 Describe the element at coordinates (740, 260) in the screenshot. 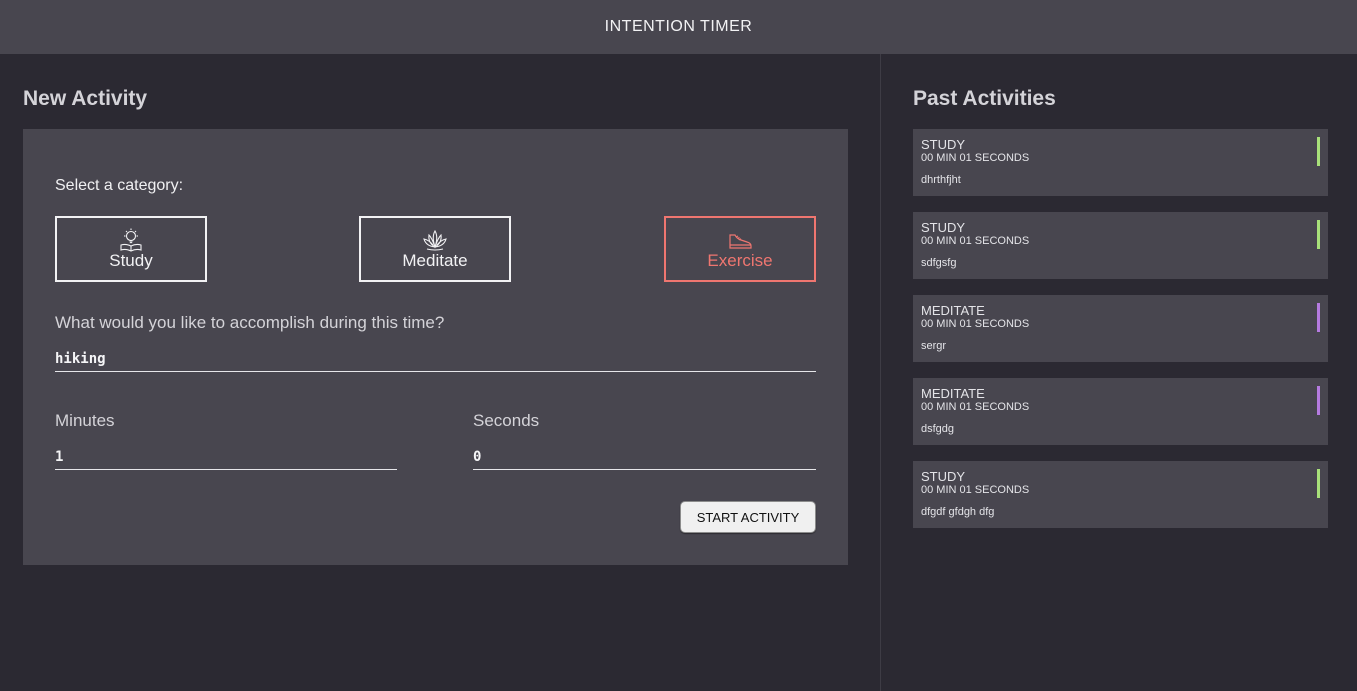

I see `exercise-label: Exercise` at that location.